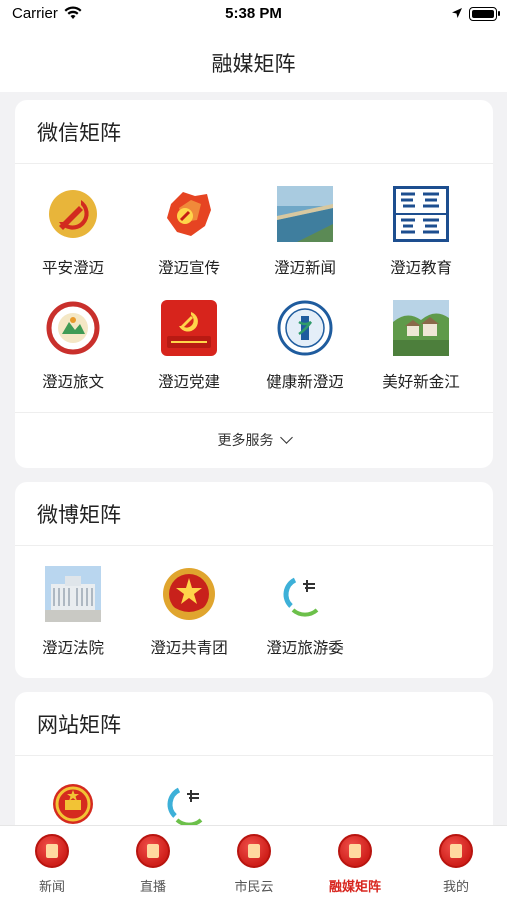 This screenshot has height=900, width=507. What do you see at coordinates (72, 382) in the screenshot?
I see `wechat-item-label: 澄迈旅文` at bounding box center [72, 382].